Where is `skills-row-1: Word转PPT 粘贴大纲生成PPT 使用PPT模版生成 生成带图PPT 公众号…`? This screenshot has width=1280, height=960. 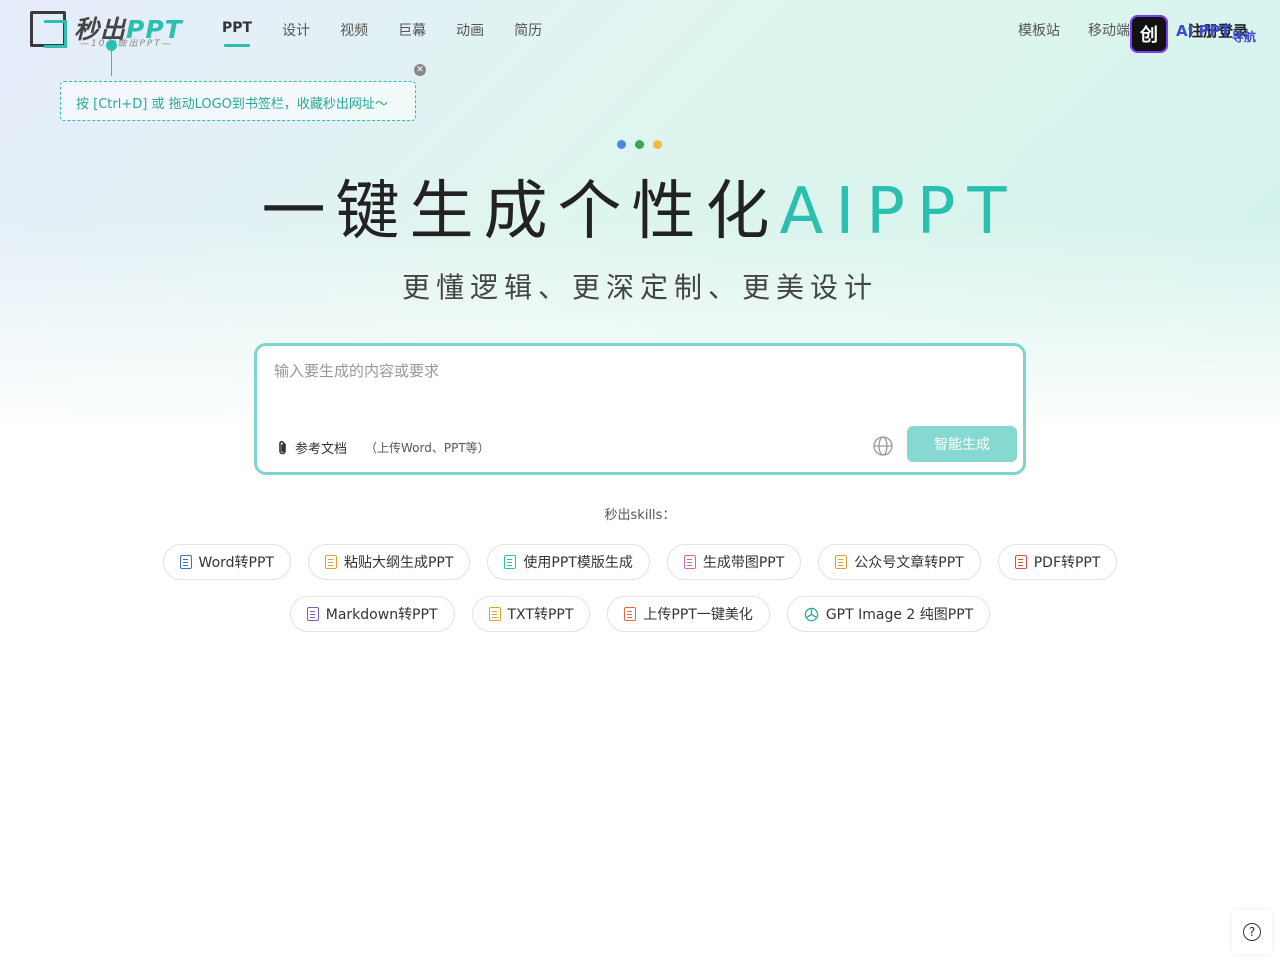 skills-row-1: Word转PPT 粘贴大纲生成PPT 使用PPT模版生成 生成带图PPT 公众号… is located at coordinates (640, 562).